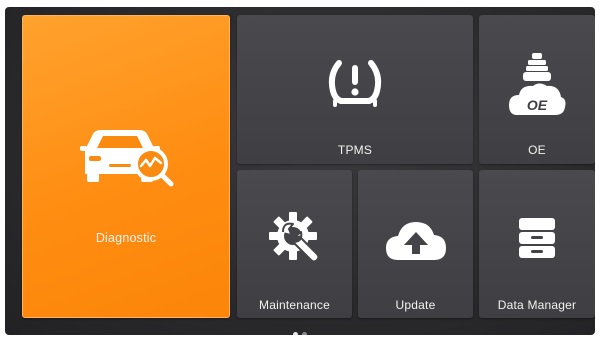  I want to click on data-manager-label: Data Manager, so click(537, 305).